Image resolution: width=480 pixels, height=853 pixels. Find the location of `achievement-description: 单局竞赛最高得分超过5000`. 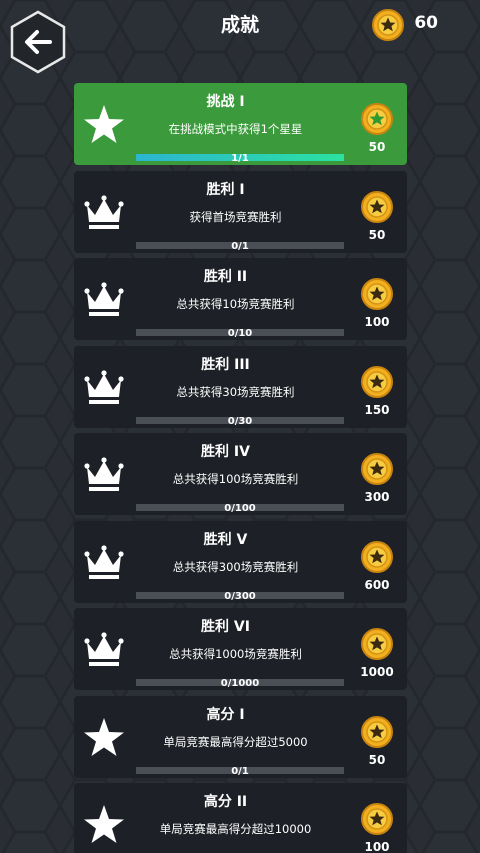

achievement-description: 单局竞赛最高得分超过5000 is located at coordinates (235, 741).